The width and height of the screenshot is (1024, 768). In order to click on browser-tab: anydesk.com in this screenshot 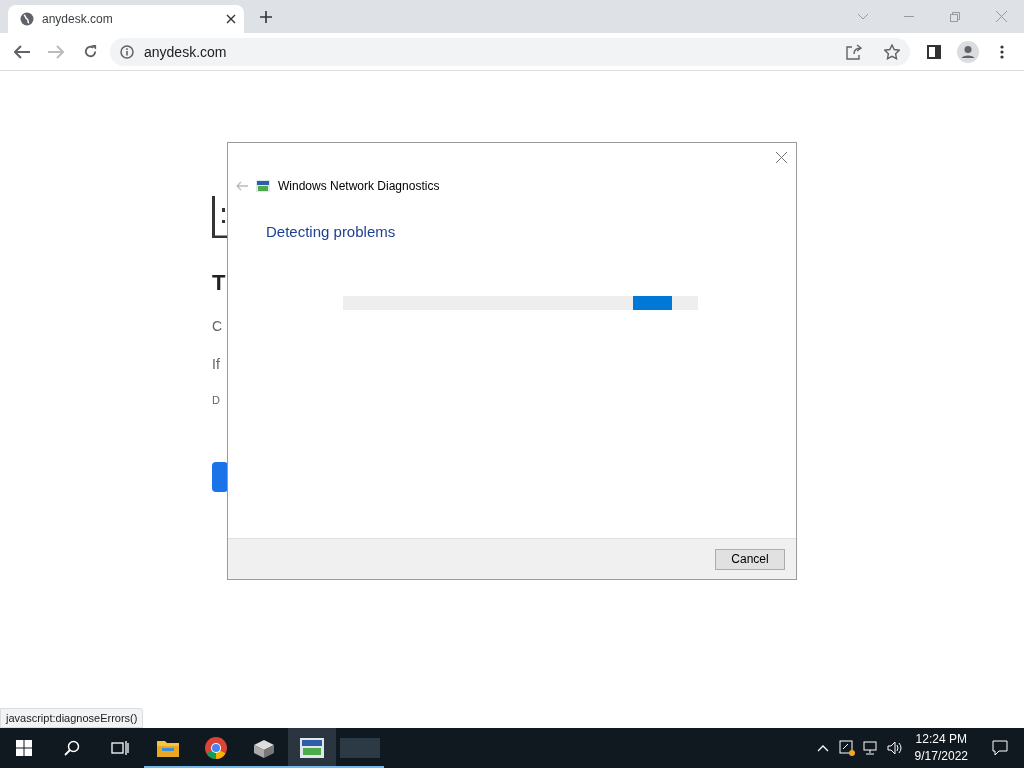, I will do `click(126, 19)`.